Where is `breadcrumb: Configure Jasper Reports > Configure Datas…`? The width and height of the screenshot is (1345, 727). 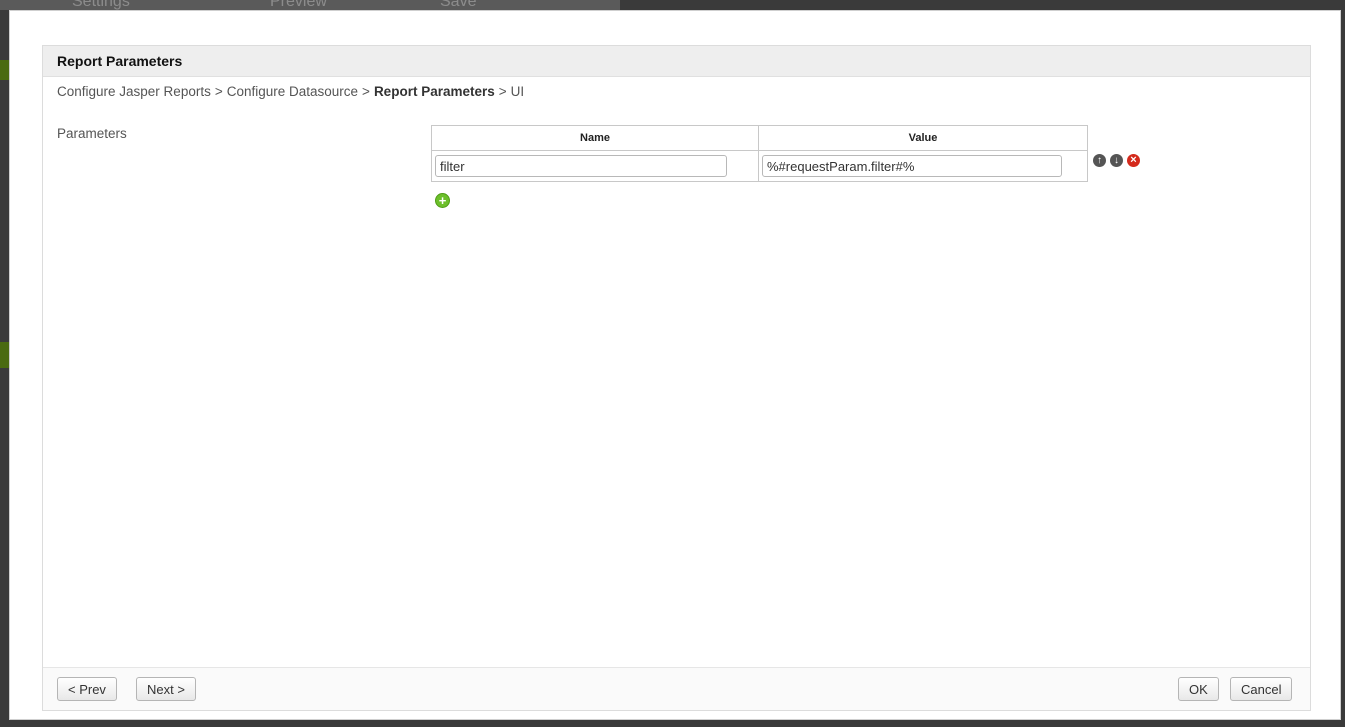
breadcrumb: Configure Jasper Reports > Configure Datas… is located at coordinates (290, 91).